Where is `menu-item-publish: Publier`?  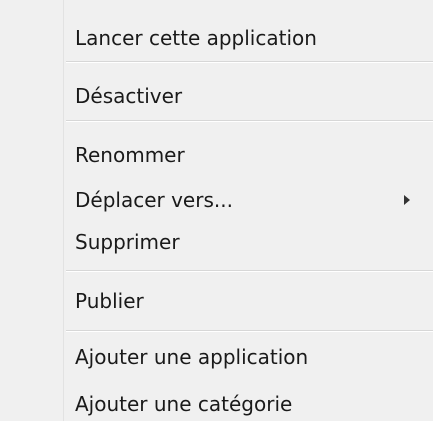
menu-item-publish: Publier is located at coordinates (240, 301).